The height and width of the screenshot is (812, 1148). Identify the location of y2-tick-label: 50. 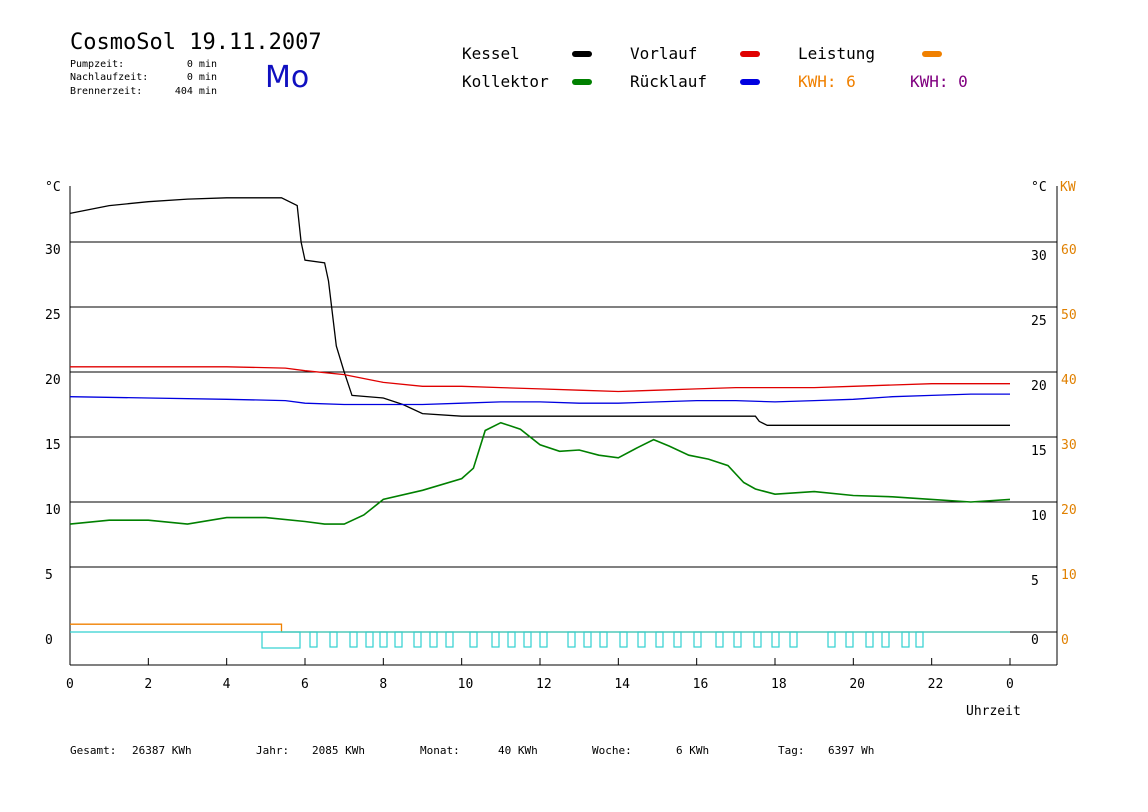
(1069, 315).